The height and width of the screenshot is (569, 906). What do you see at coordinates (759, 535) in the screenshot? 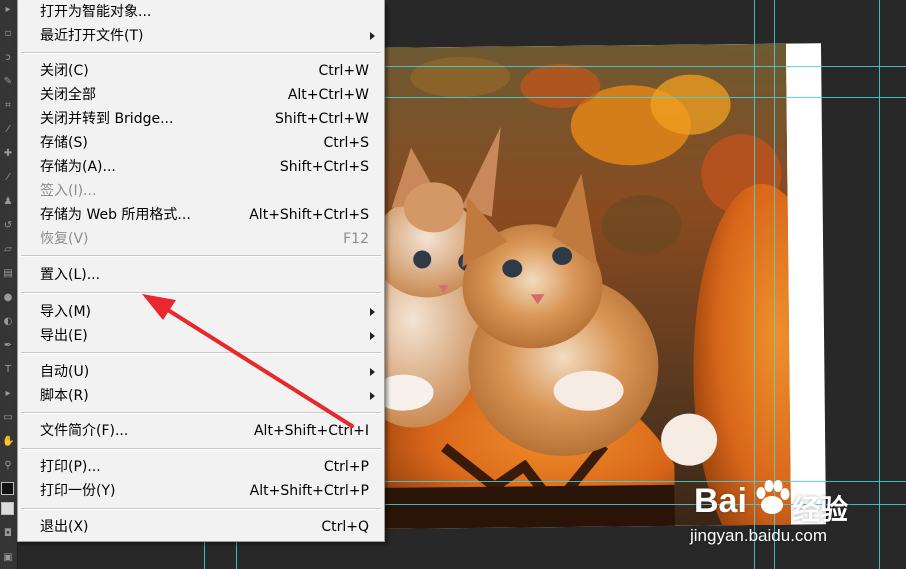
I see `watermark-url: jingyan.baidu.com` at bounding box center [759, 535].